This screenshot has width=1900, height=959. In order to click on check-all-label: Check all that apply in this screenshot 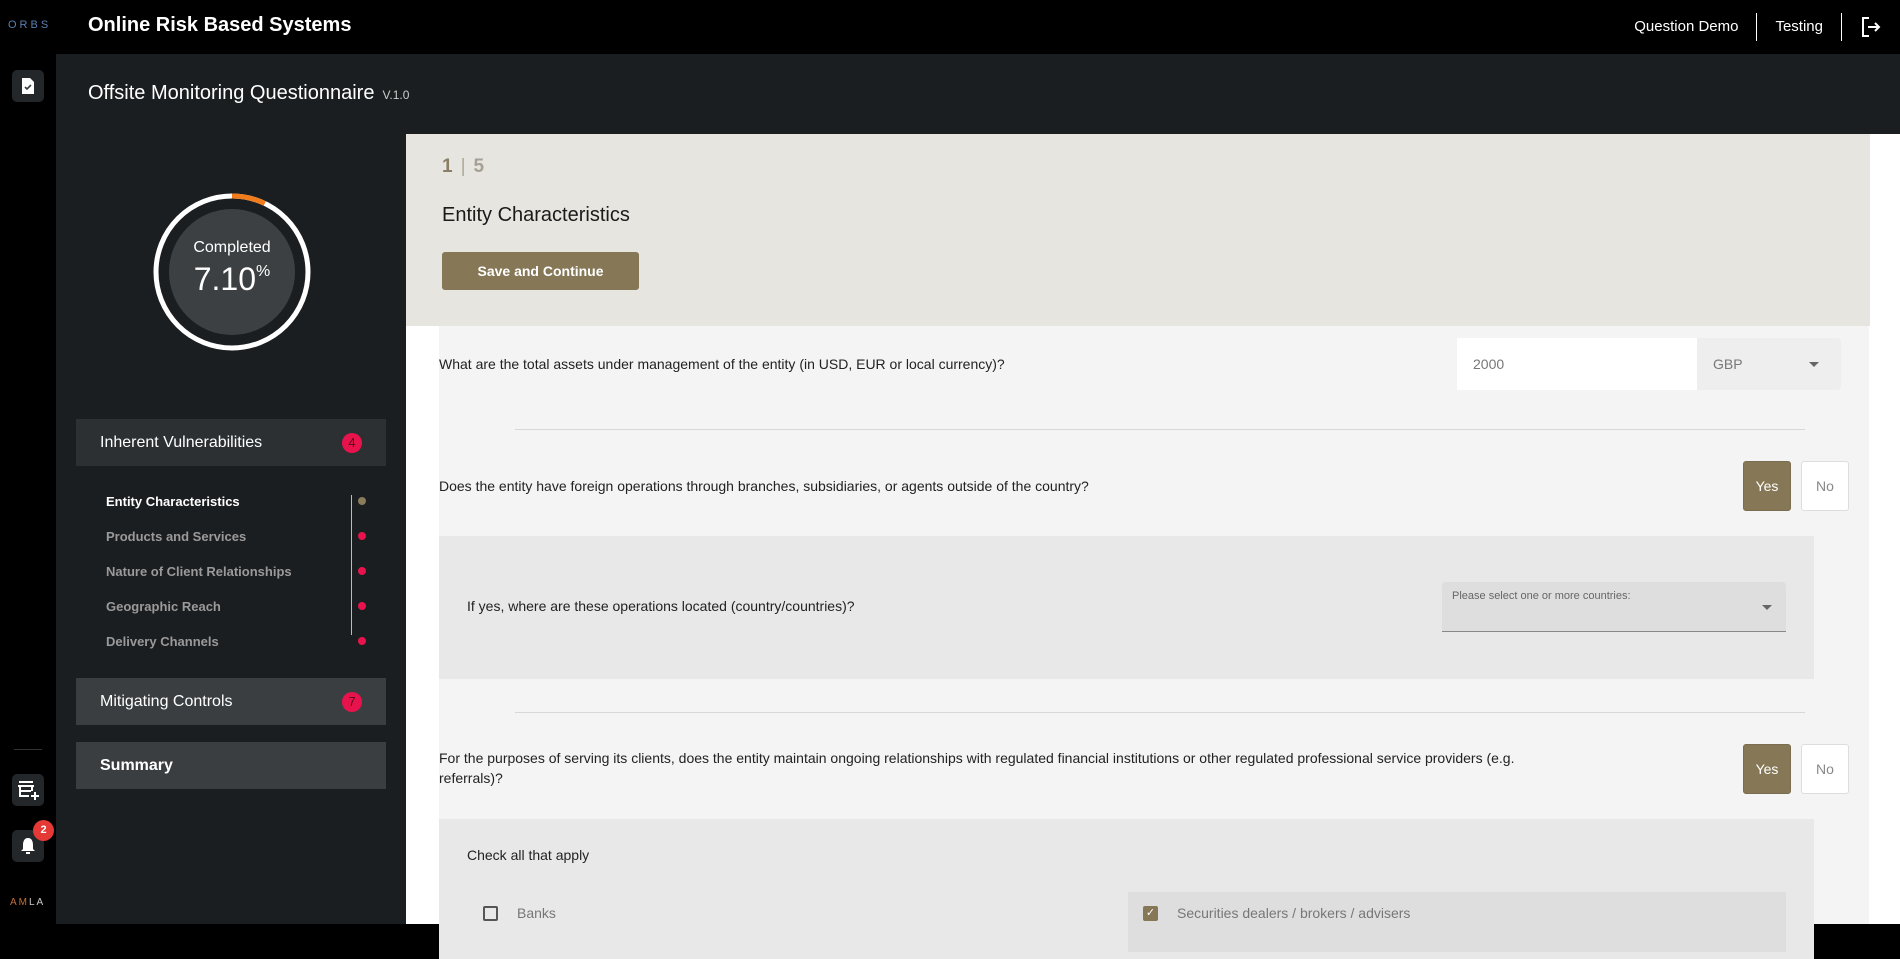, I will do `click(528, 855)`.